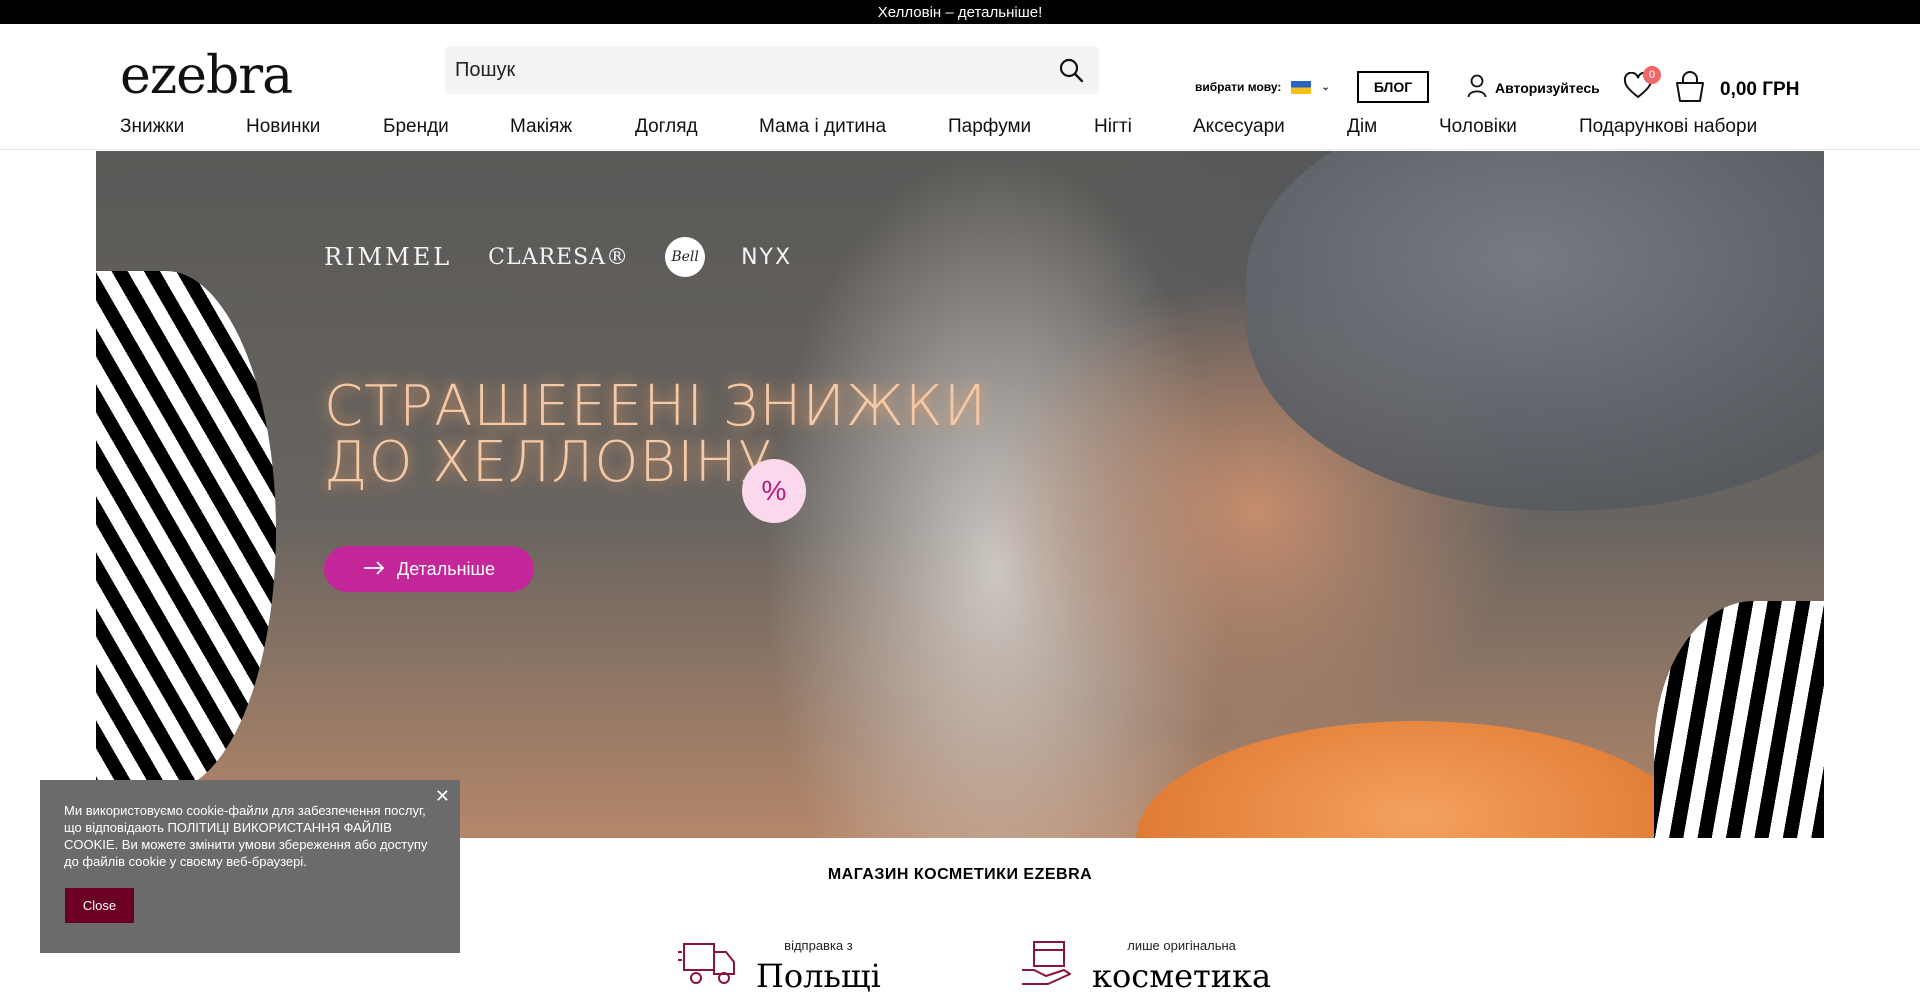 The height and width of the screenshot is (995, 1920). I want to click on wishlist-button: 0, so click(1642, 85).